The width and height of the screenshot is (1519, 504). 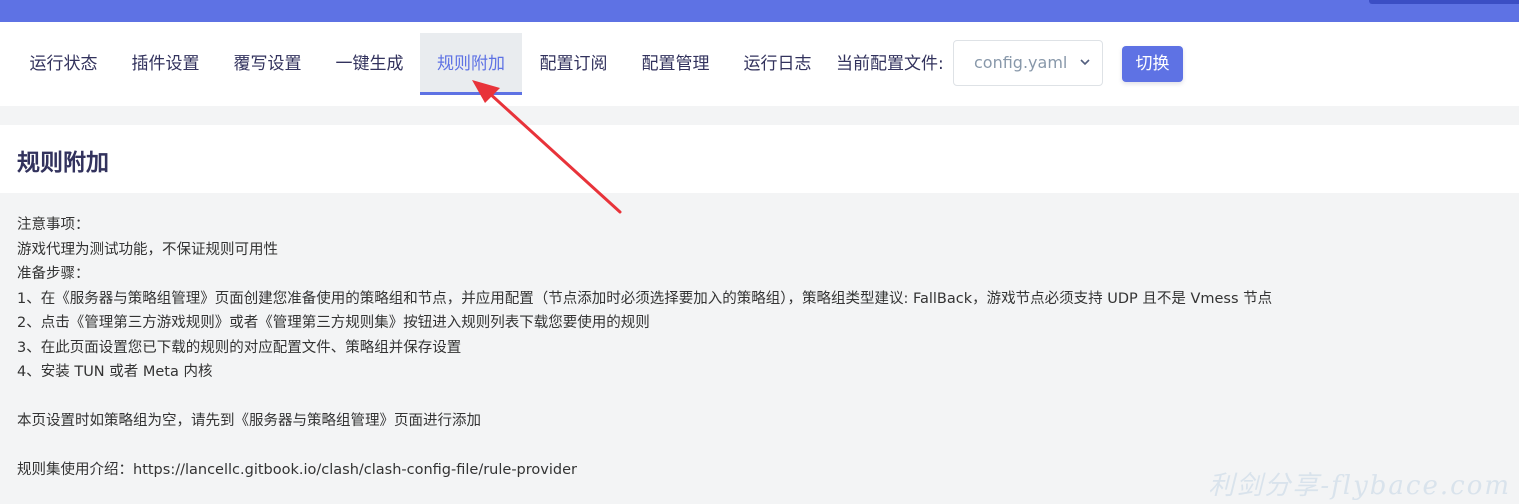 I want to click on page-title: 规则附加, so click(x=63, y=163).